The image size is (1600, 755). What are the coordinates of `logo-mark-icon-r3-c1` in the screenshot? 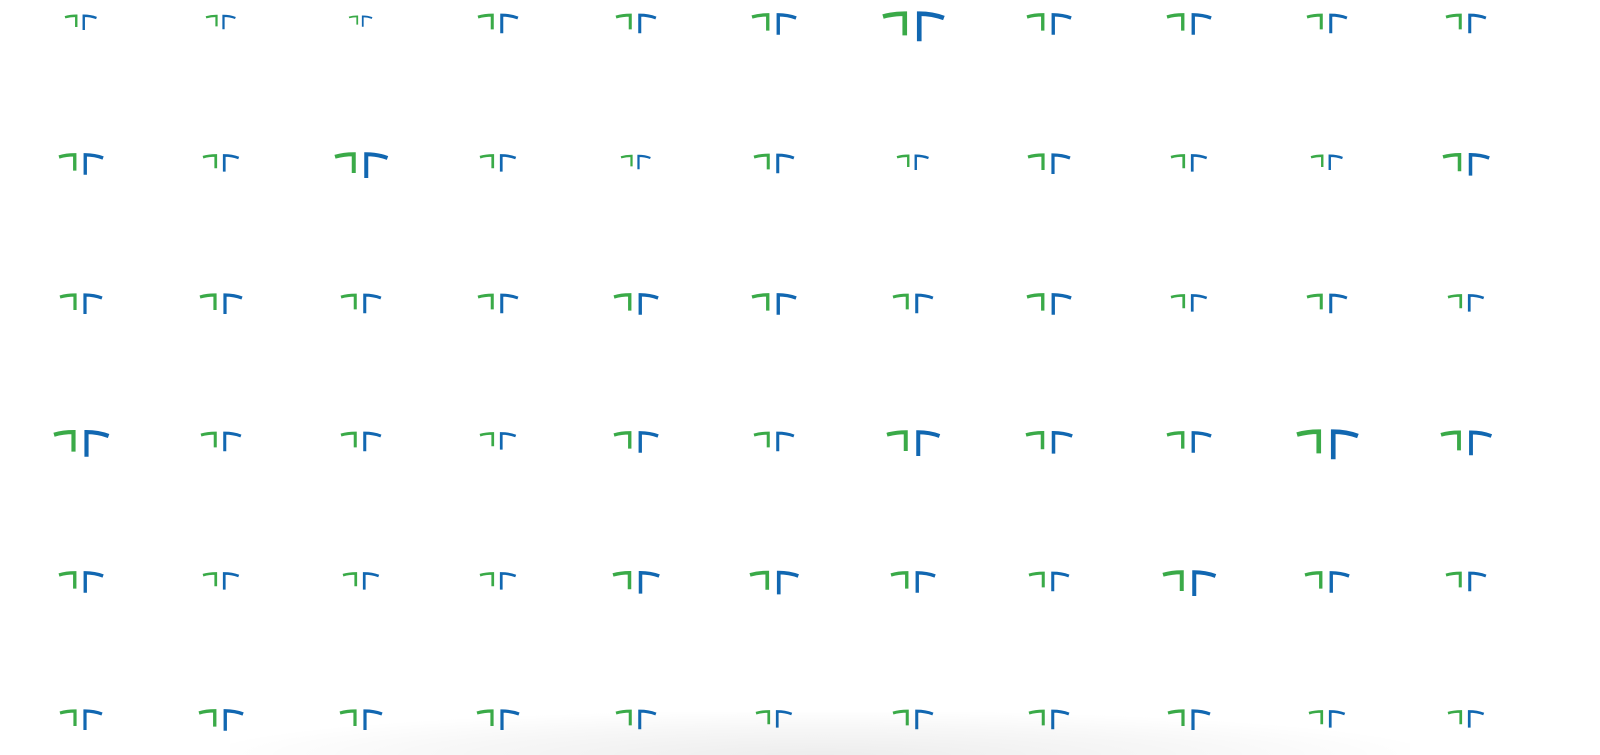 It's located at (81, 303).